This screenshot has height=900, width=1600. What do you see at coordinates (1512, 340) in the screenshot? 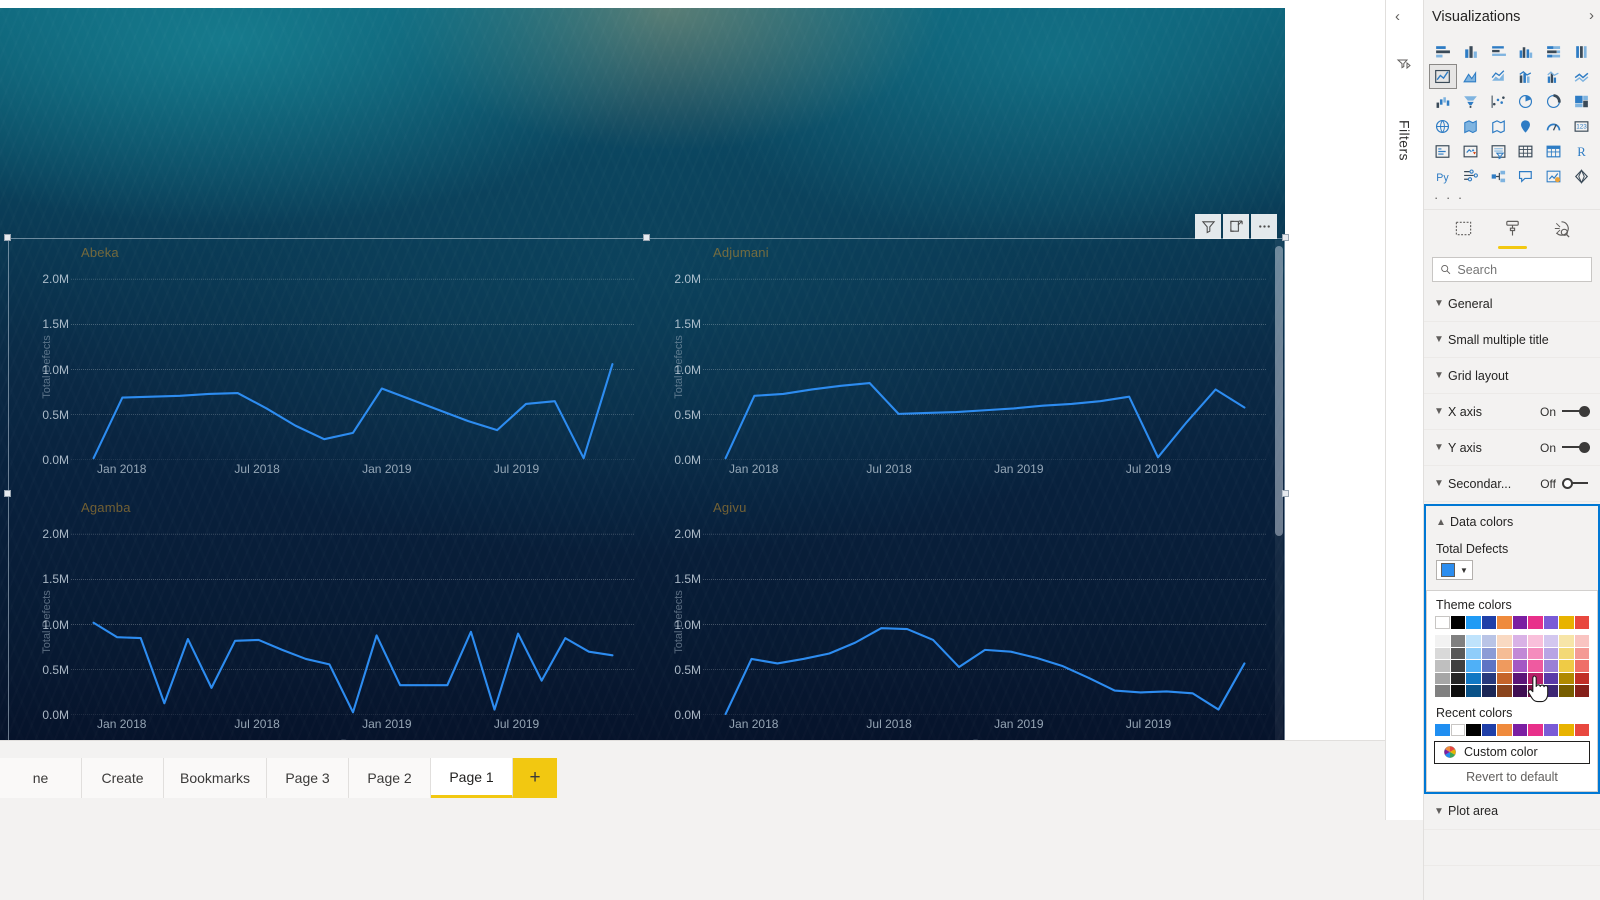
I see `format-section-small-multiple-title: ▼ Small multiple title` at bounding box center [1512, 340].